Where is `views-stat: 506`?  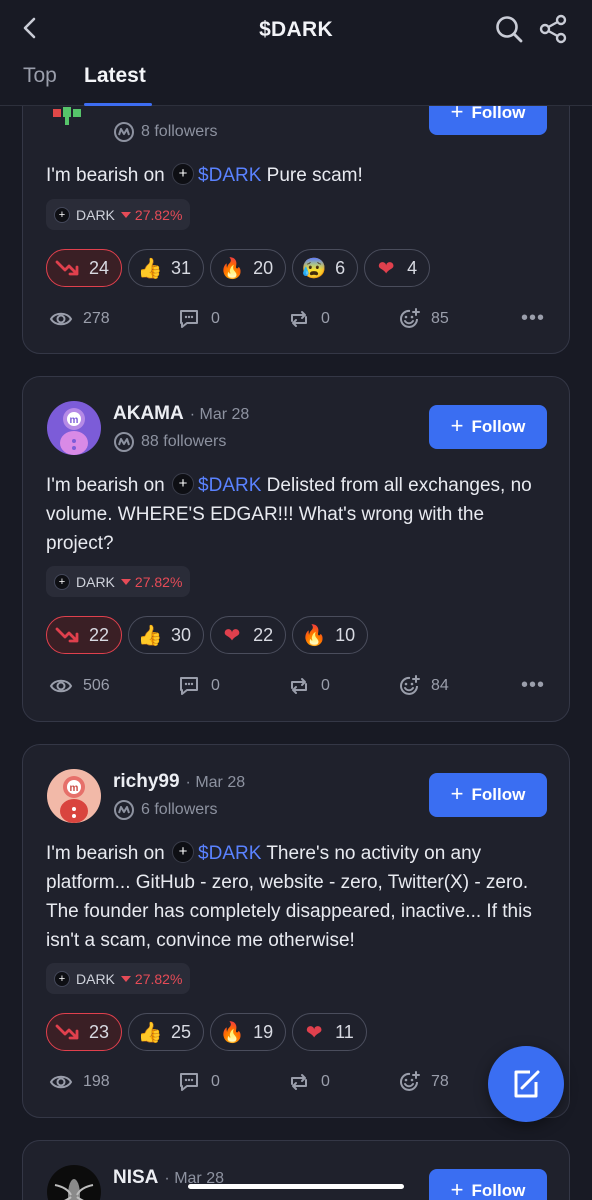 views-stat: 506 is located at coordinates (79, 686).